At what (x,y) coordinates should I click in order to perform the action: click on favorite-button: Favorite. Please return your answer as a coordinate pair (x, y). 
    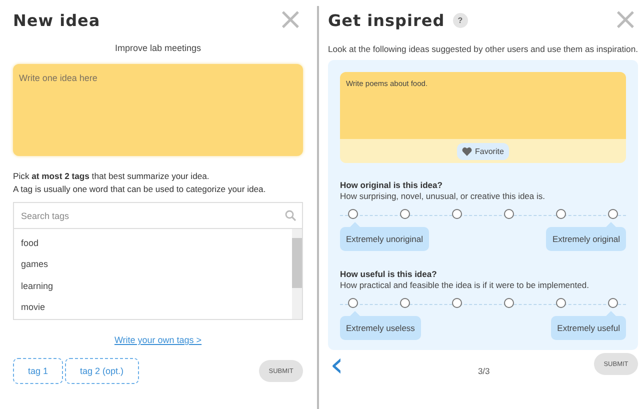
    Looking at the image, I should click on (483, 151).